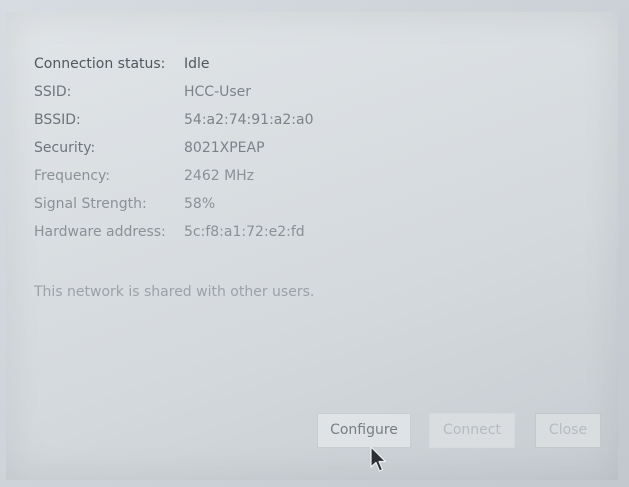  What do you see at coordinates (364, 430) in the screenshot?
I see `configure-button: Configure` at bounding box center [364, 430].